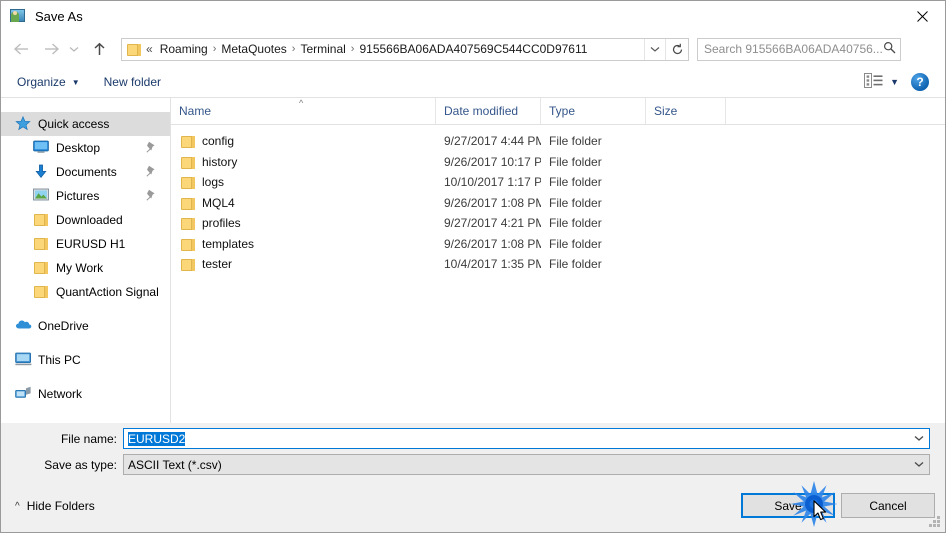  Describe the element at coordinates (195, 111) in the screenshot. I see `column-header-name-label: Name` at that location.